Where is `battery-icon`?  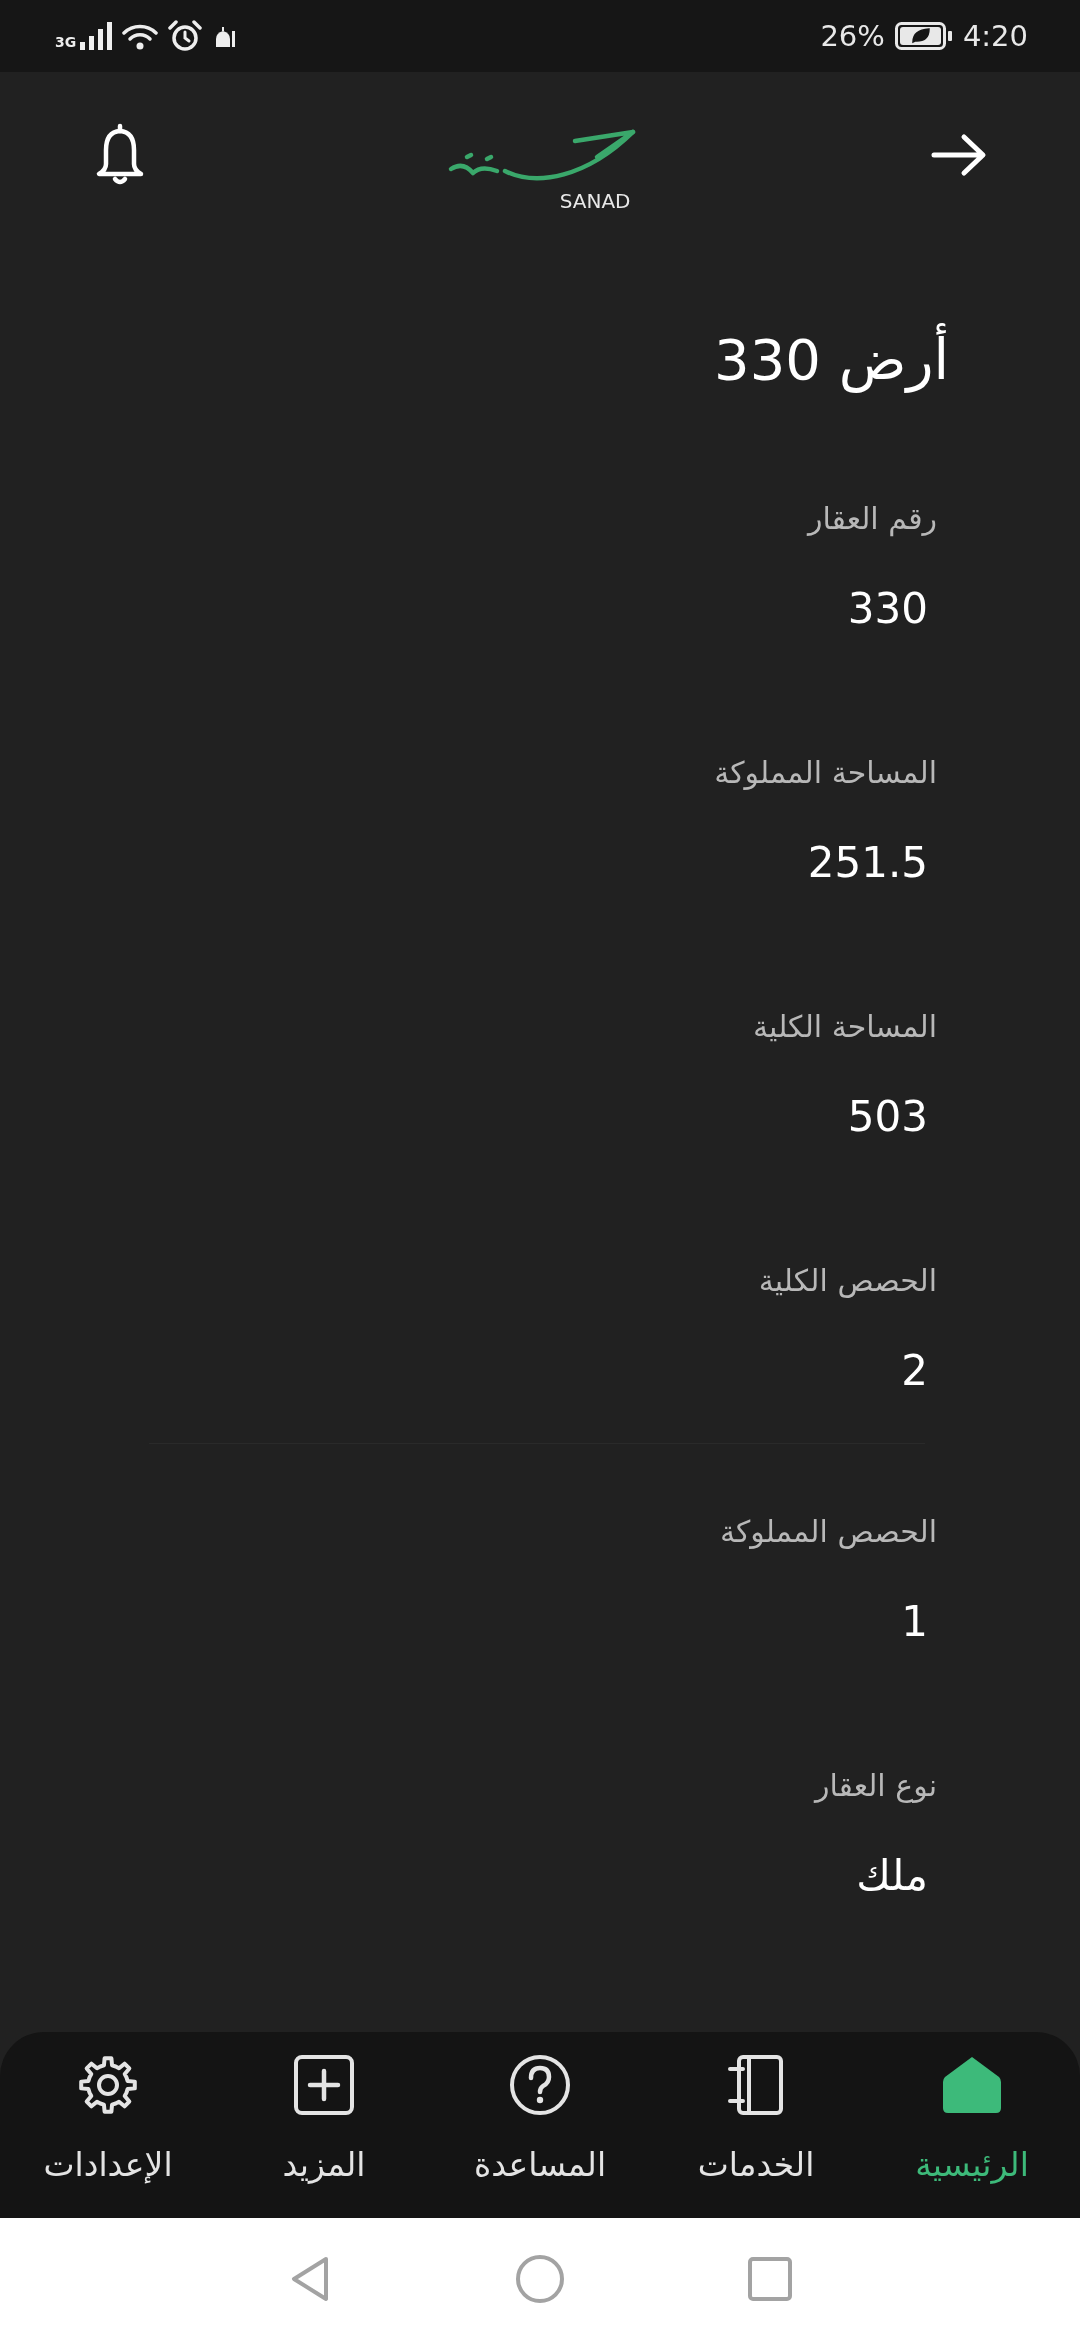 battery-icon is located at coordinates (923, 36).